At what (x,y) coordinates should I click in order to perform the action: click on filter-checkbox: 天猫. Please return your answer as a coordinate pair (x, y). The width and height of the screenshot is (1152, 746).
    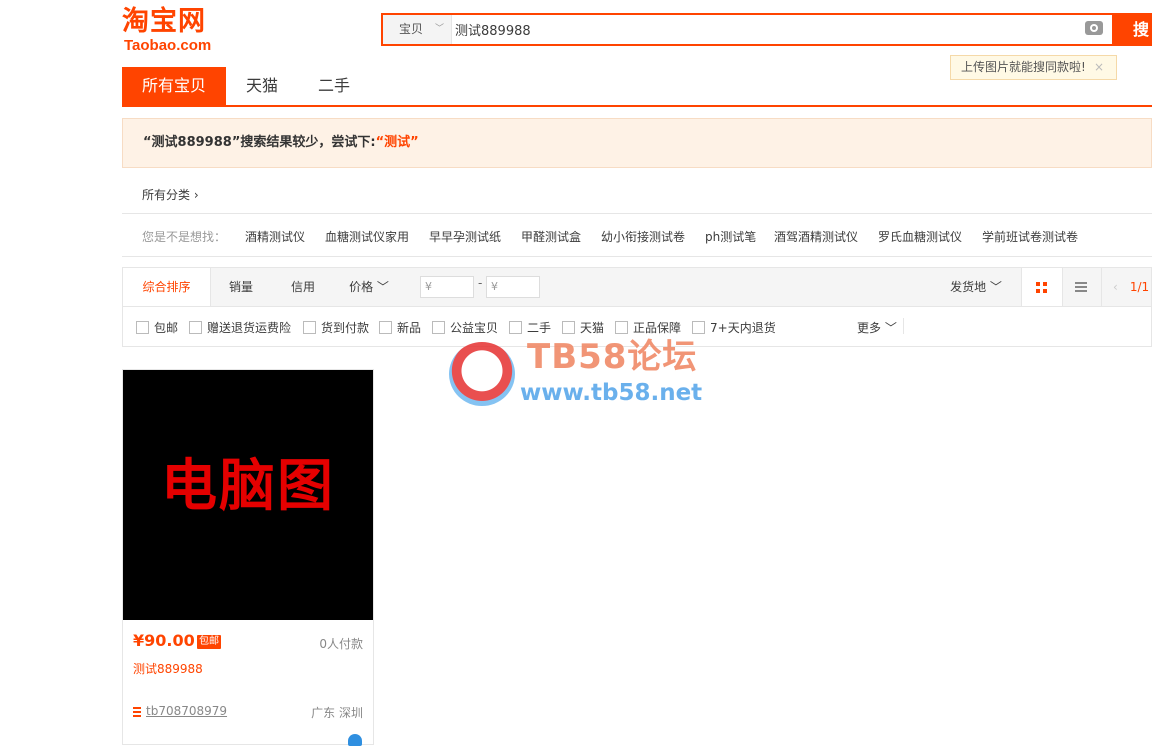
    Looking at the image, I should click on (583, 327).